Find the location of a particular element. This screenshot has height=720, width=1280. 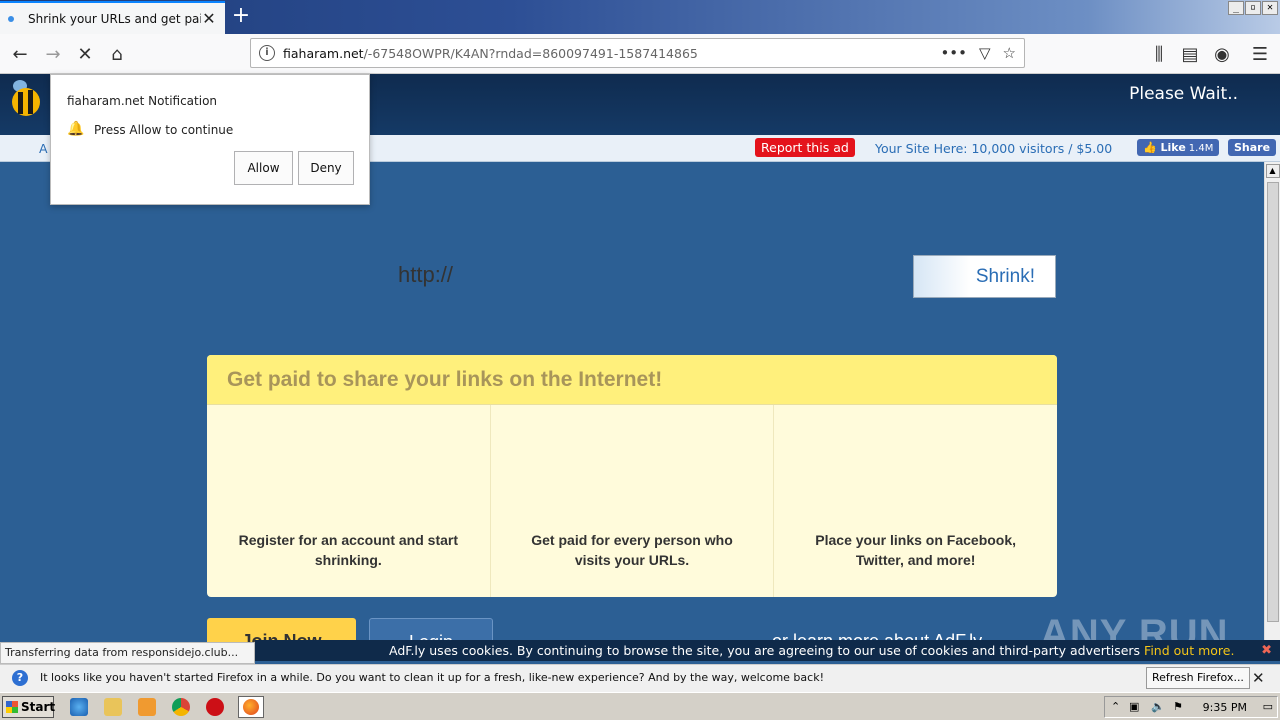

maximize-button: ▫ is located at coordinates (1253, 8).